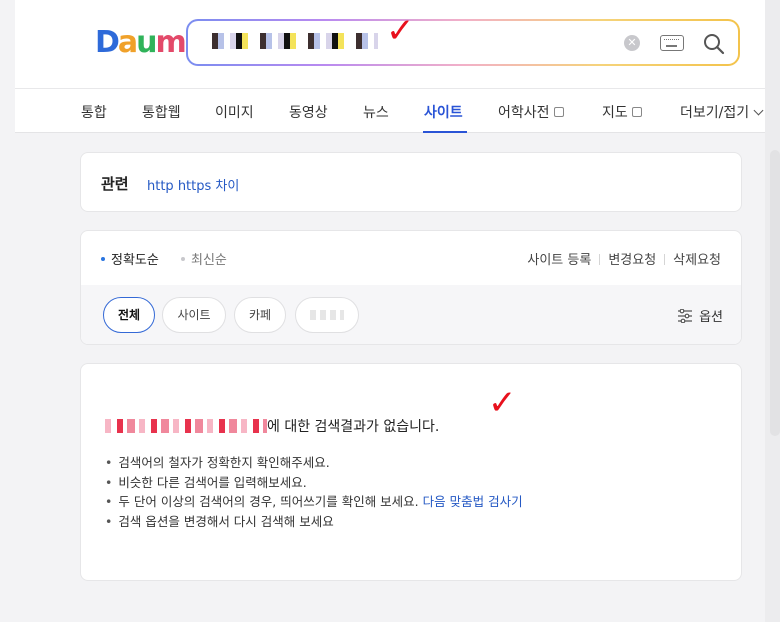 The height and width of the screenshot is (622, 780). What do you see at coordinates (714, 44) in the screenshot?
I see `search-icon` at bounding box center [714, 44].